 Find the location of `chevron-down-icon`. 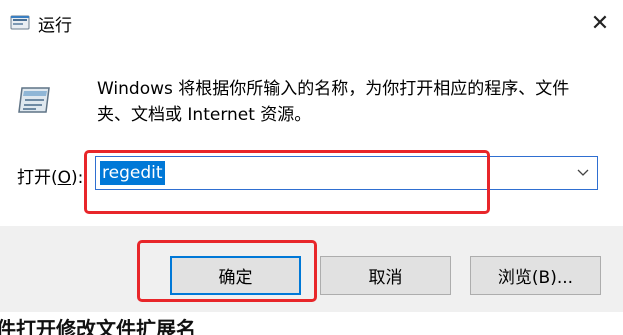

chevron-down-icon is located at coordinates (583, 172).